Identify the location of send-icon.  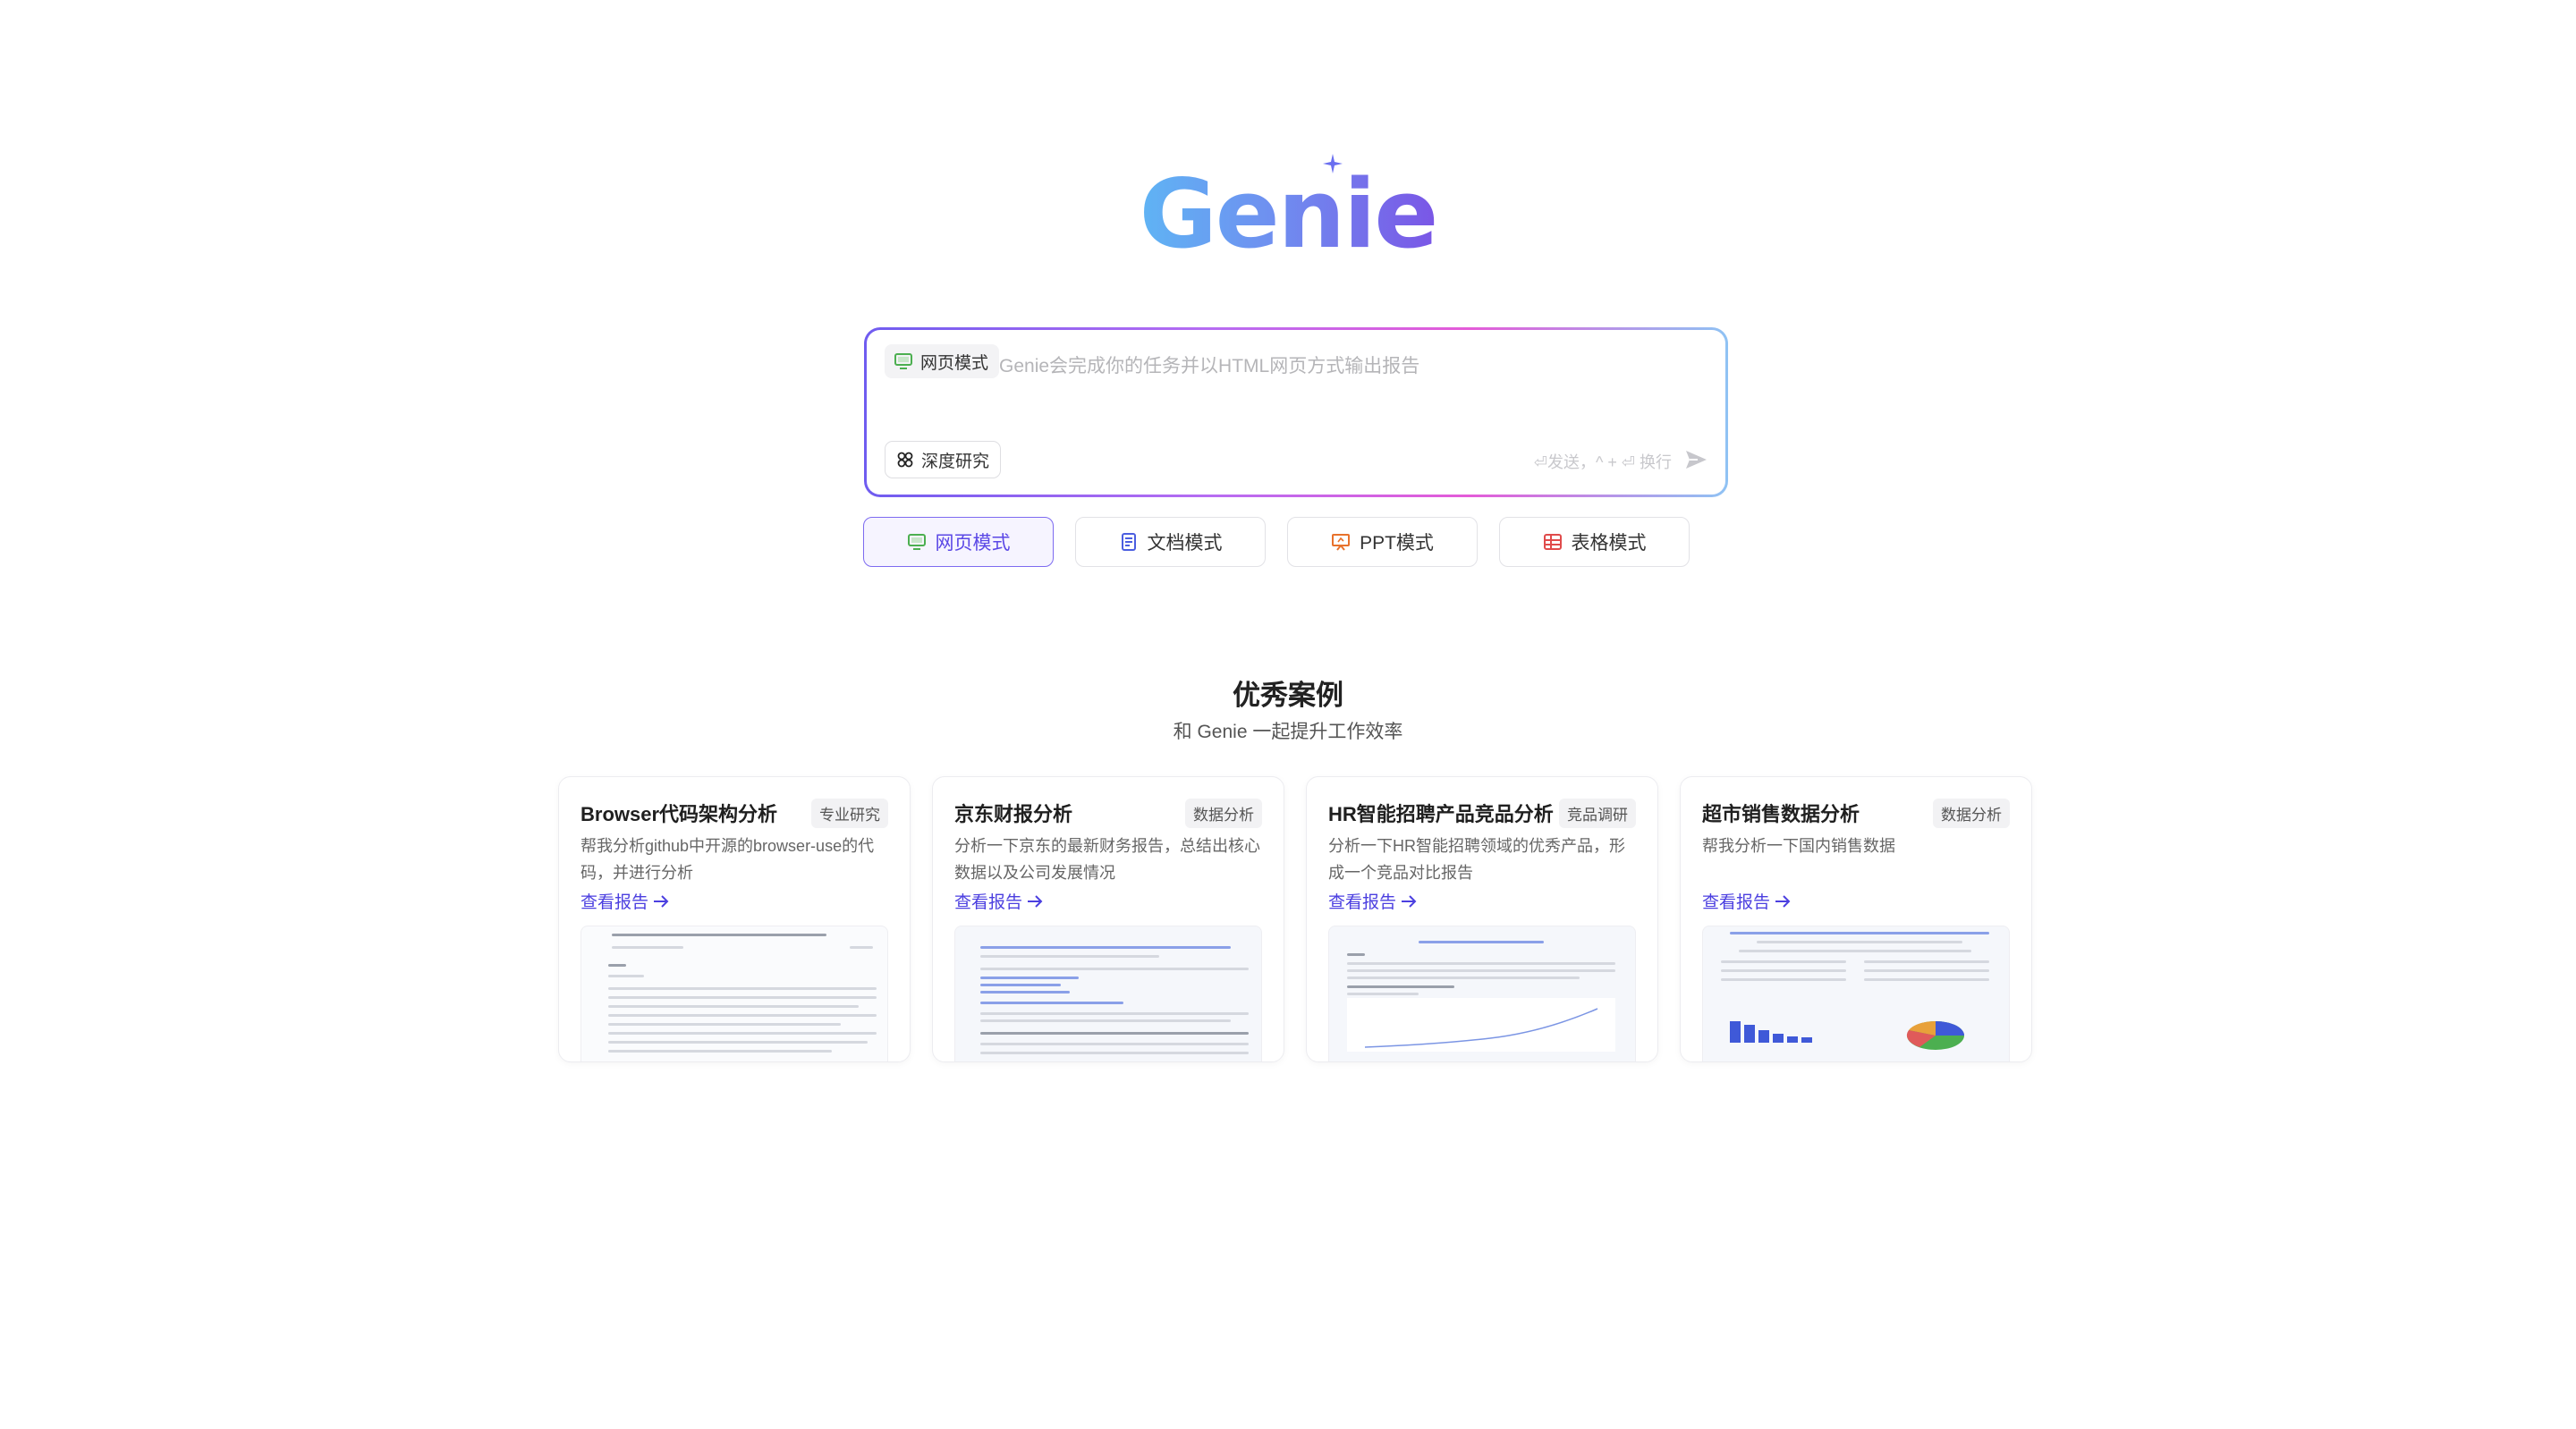
(1695, 459).